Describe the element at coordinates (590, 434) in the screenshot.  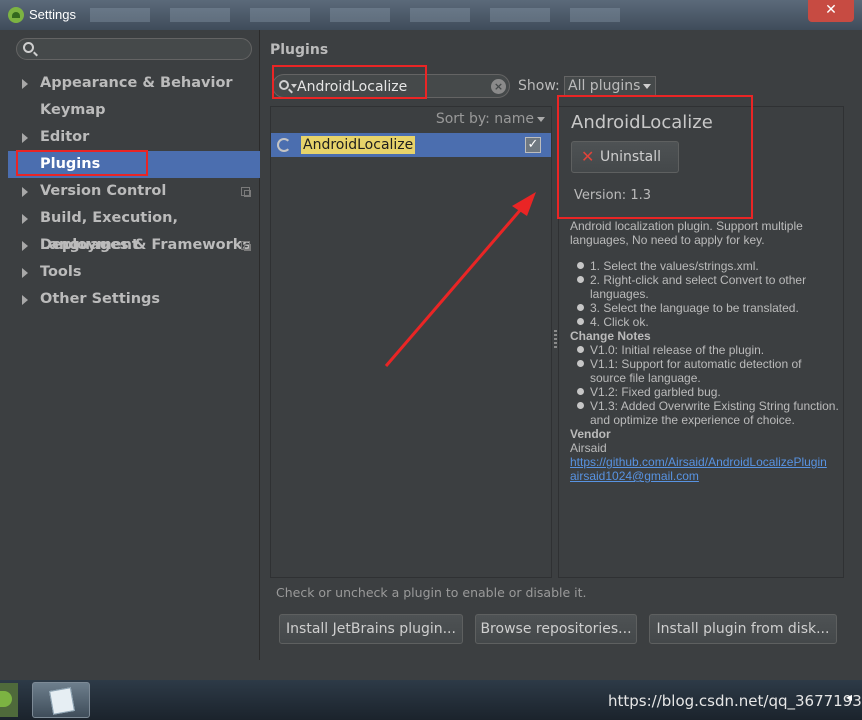
I see `vendor-heading: Vendor` at that location.